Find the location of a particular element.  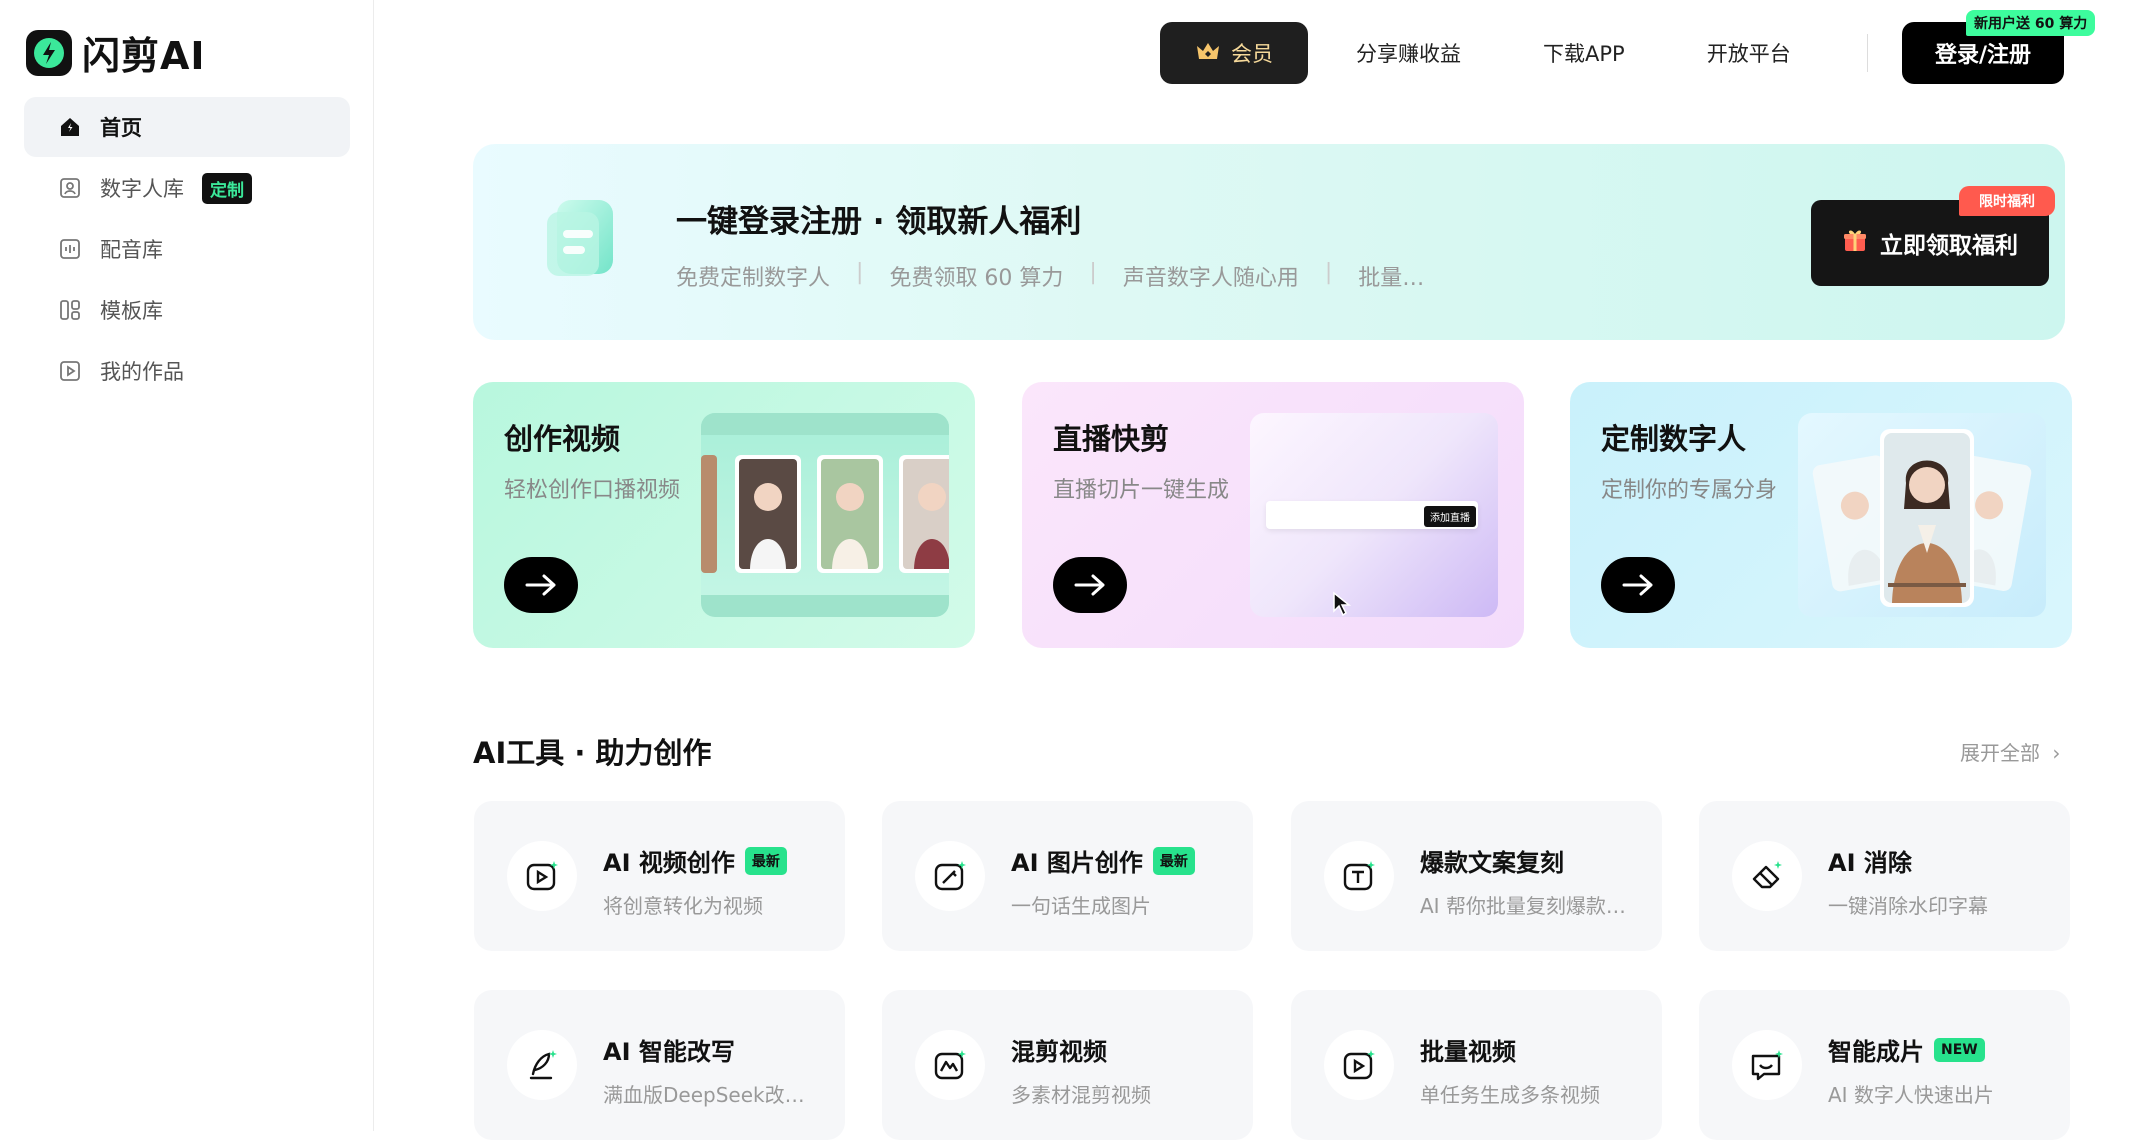

live-clip-illustration: 添加直播 is located at coordinates (1374, 515).